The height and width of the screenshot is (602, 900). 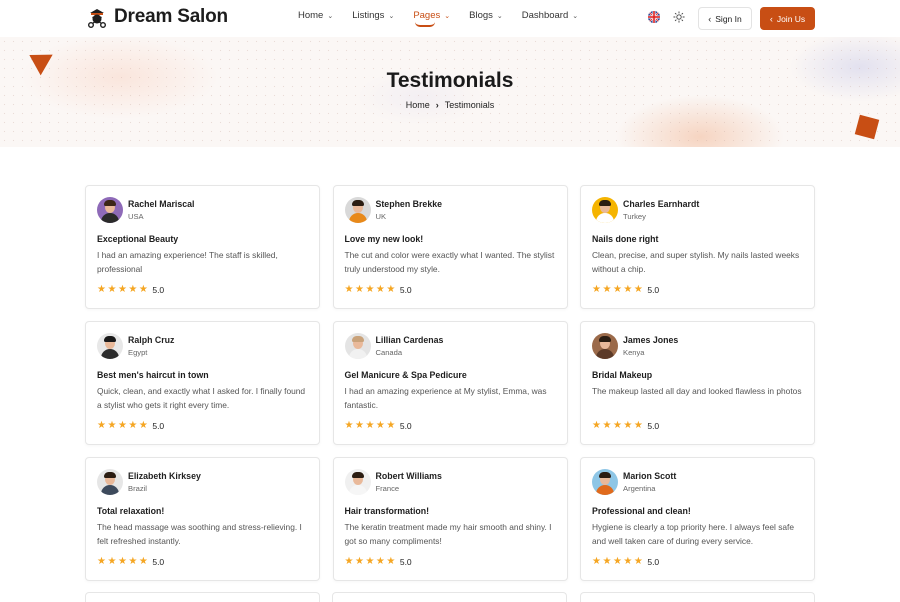 What do you see at coordinates (157, 17) in the screenshot?
I see `logo: Dream Salon` at bounding box center [157, 17].